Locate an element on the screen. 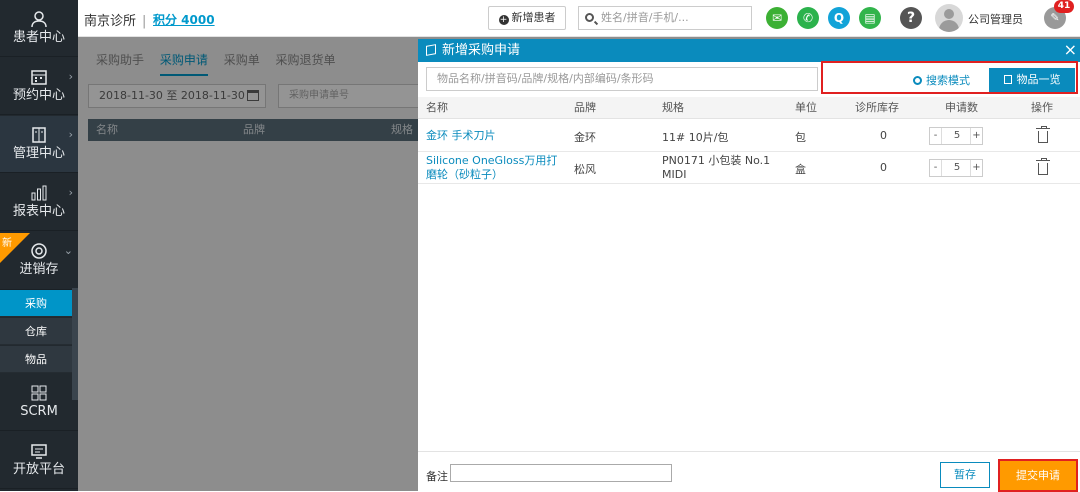 This screenshot has height=492, width=1080. chevron-down-icon: ⌄ is located at coordinates (68, 250).